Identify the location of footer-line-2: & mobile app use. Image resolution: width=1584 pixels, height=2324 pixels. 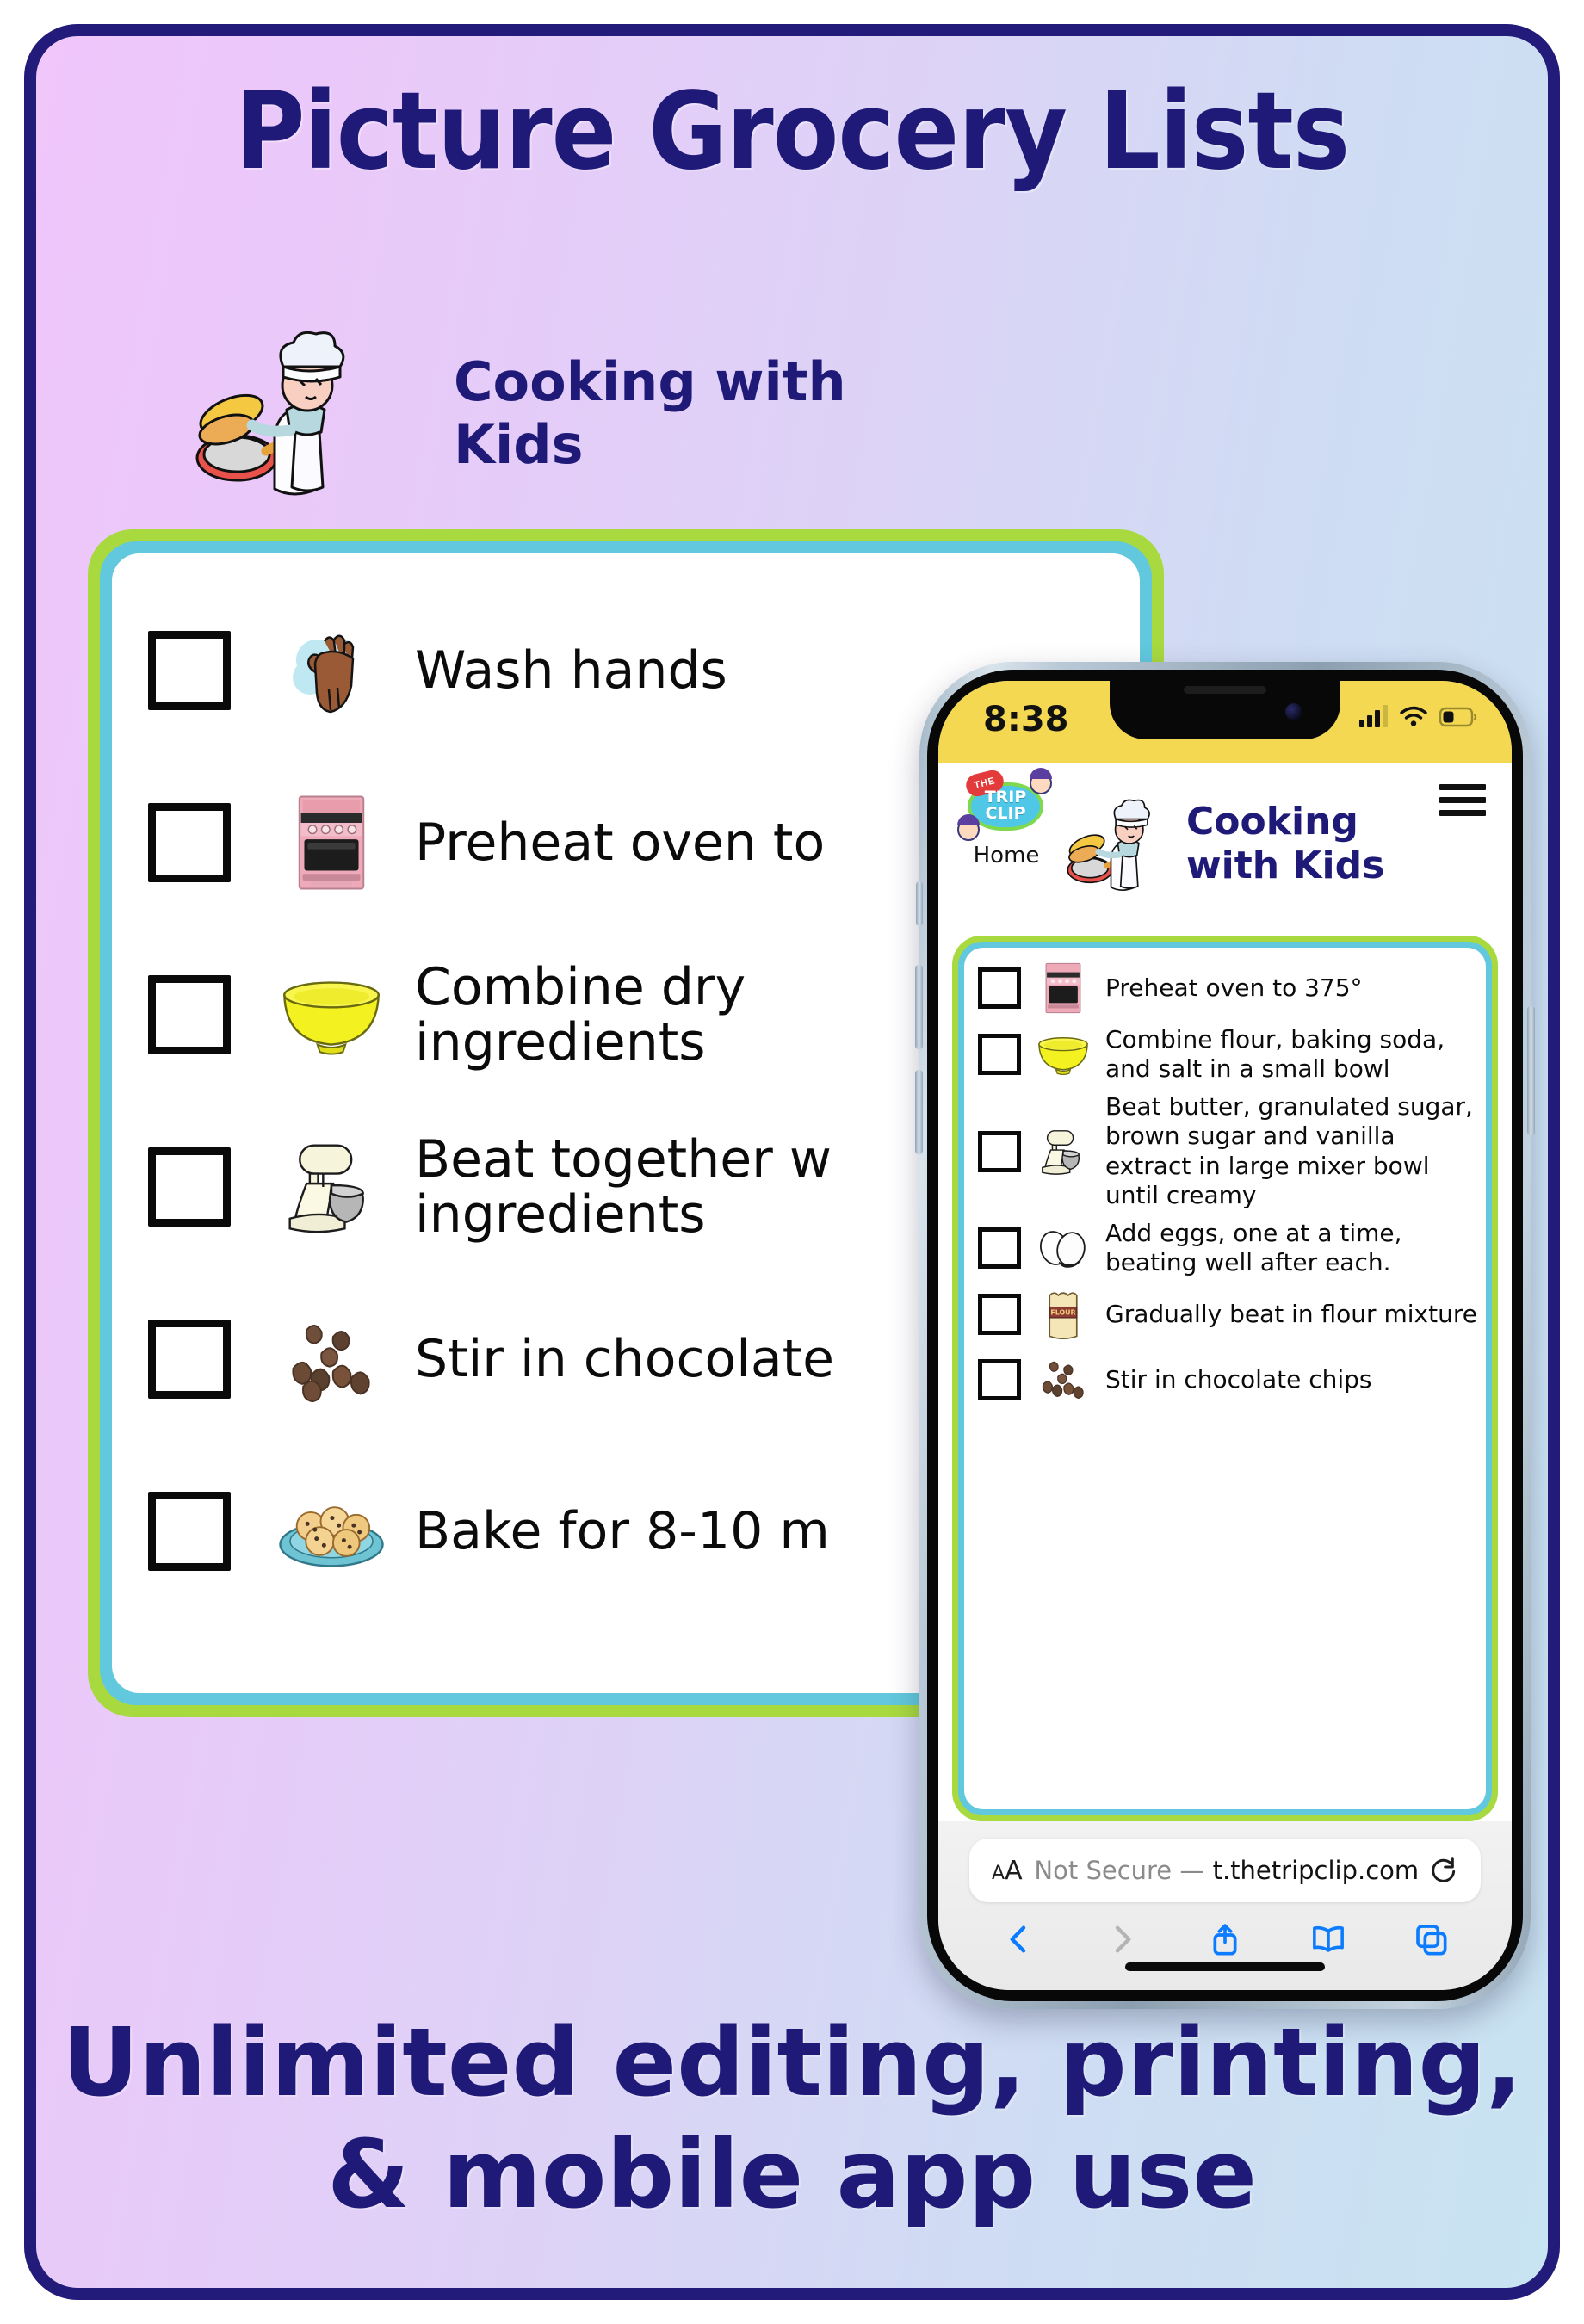
(792, 2173).